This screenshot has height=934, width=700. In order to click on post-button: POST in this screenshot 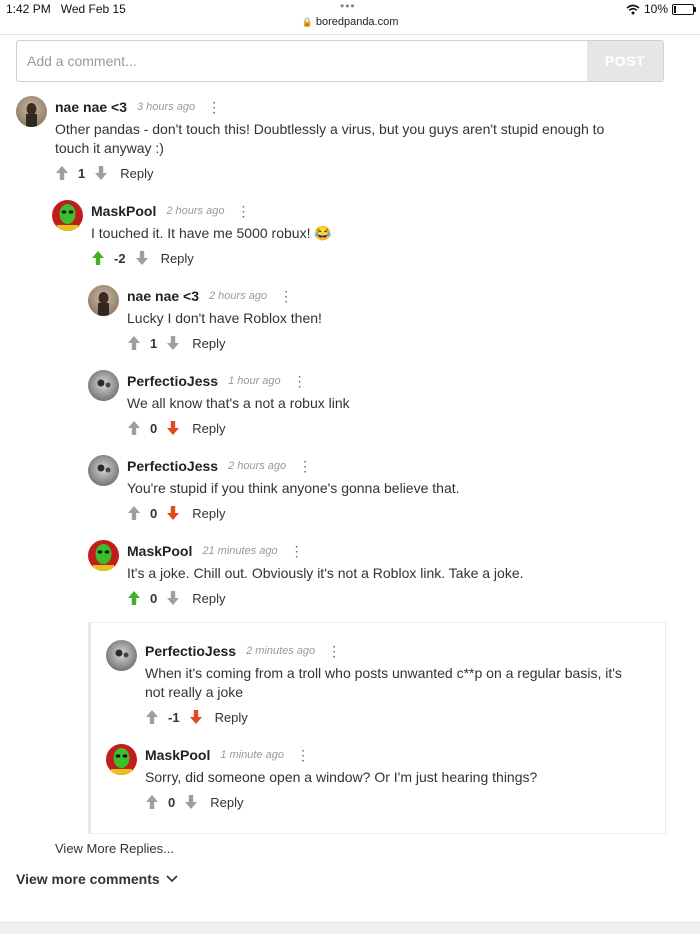, I will do `click(625, 61)`.